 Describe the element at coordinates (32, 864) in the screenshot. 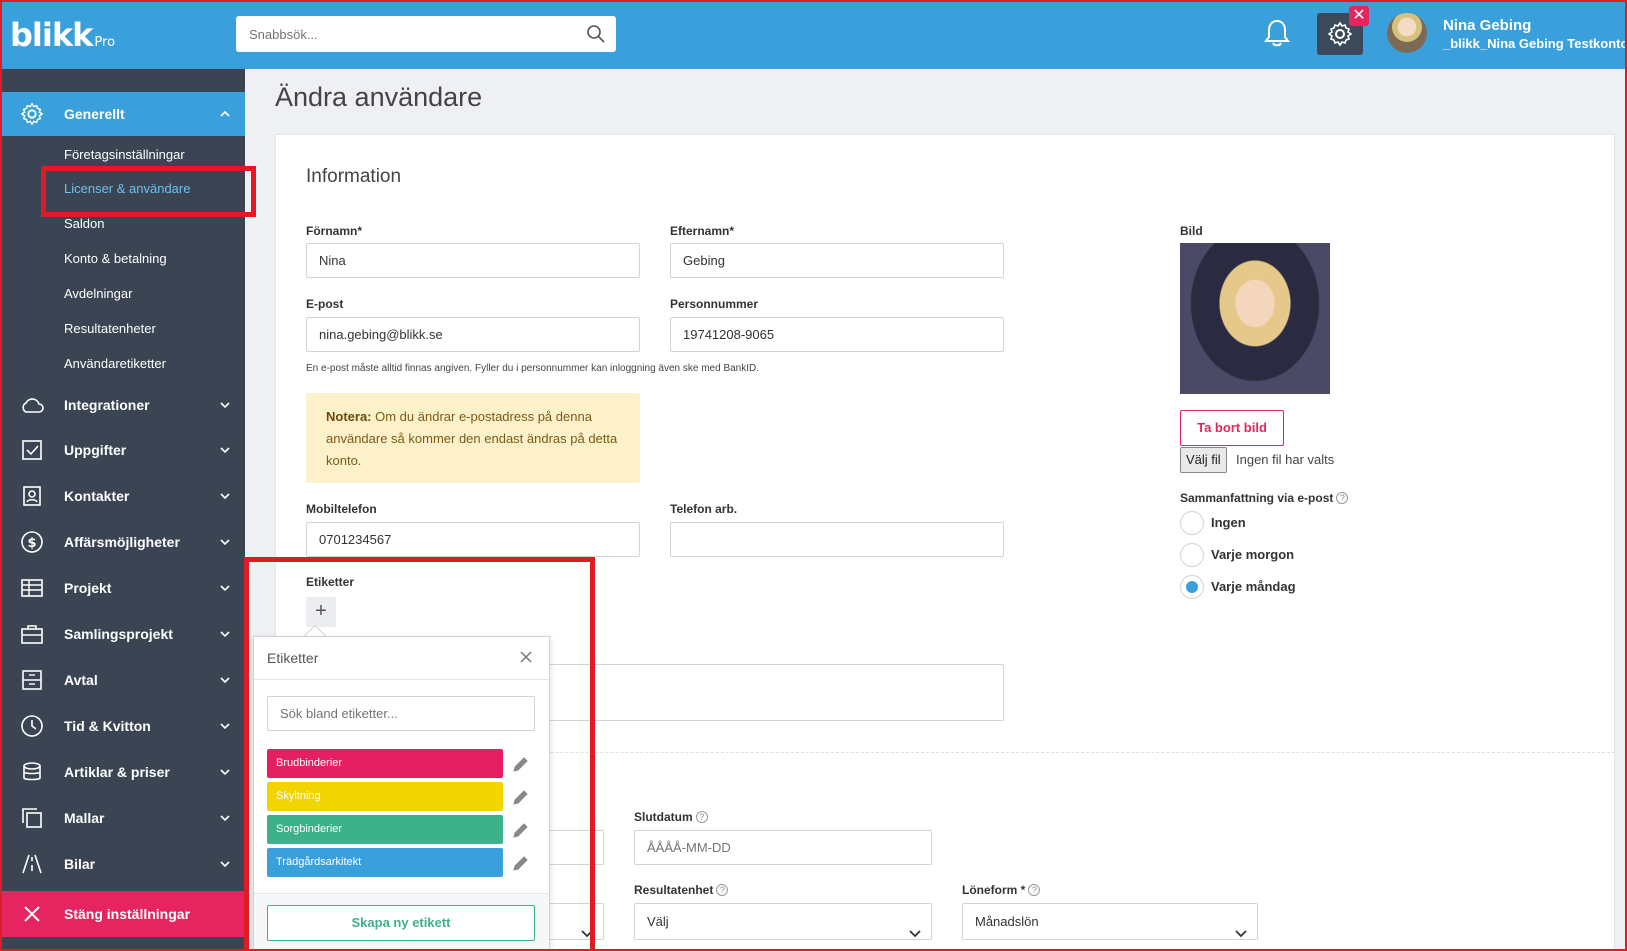

I see `road-icon` at that location.